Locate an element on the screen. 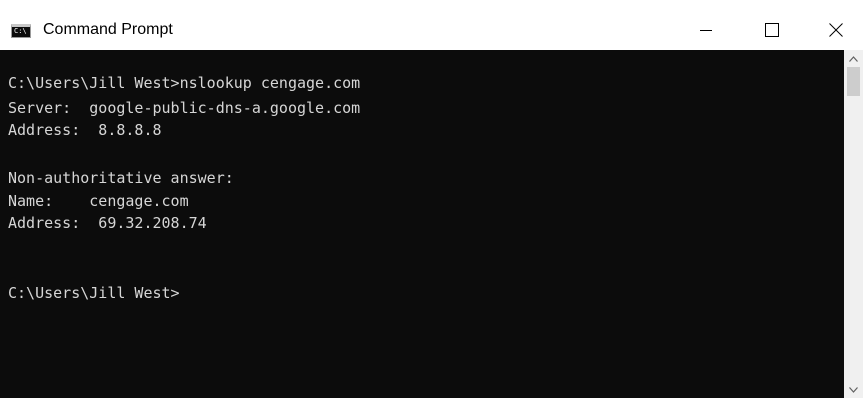 The width and height of the screenshot is (863, 398). maximize-button is located at coordinates (772, 30).